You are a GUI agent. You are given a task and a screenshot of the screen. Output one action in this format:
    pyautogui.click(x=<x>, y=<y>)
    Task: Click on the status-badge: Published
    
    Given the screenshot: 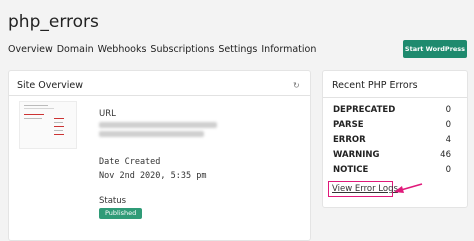 What is the action you would take?
    pyautogui.click(x=121, y=213)
    